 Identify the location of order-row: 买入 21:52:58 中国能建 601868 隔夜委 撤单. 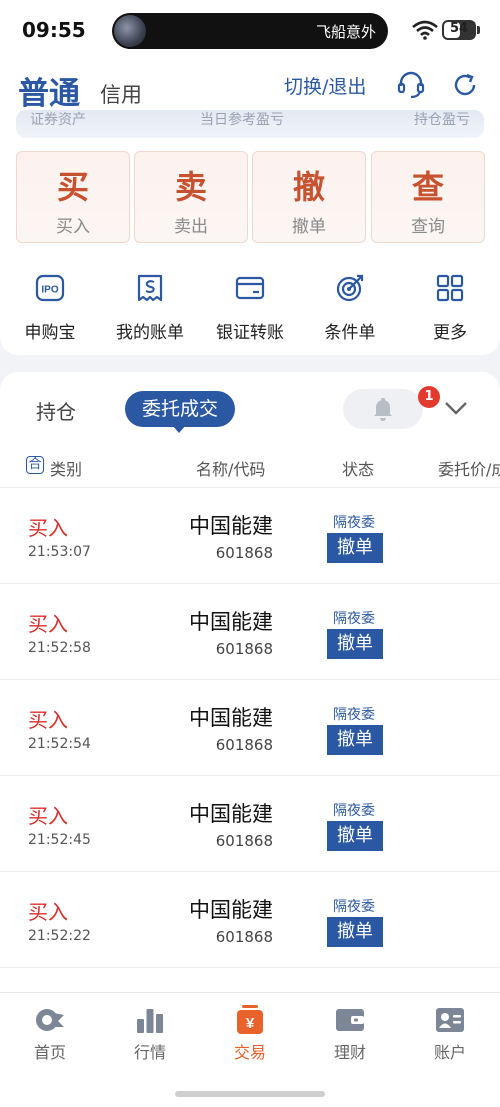
(250, 632).